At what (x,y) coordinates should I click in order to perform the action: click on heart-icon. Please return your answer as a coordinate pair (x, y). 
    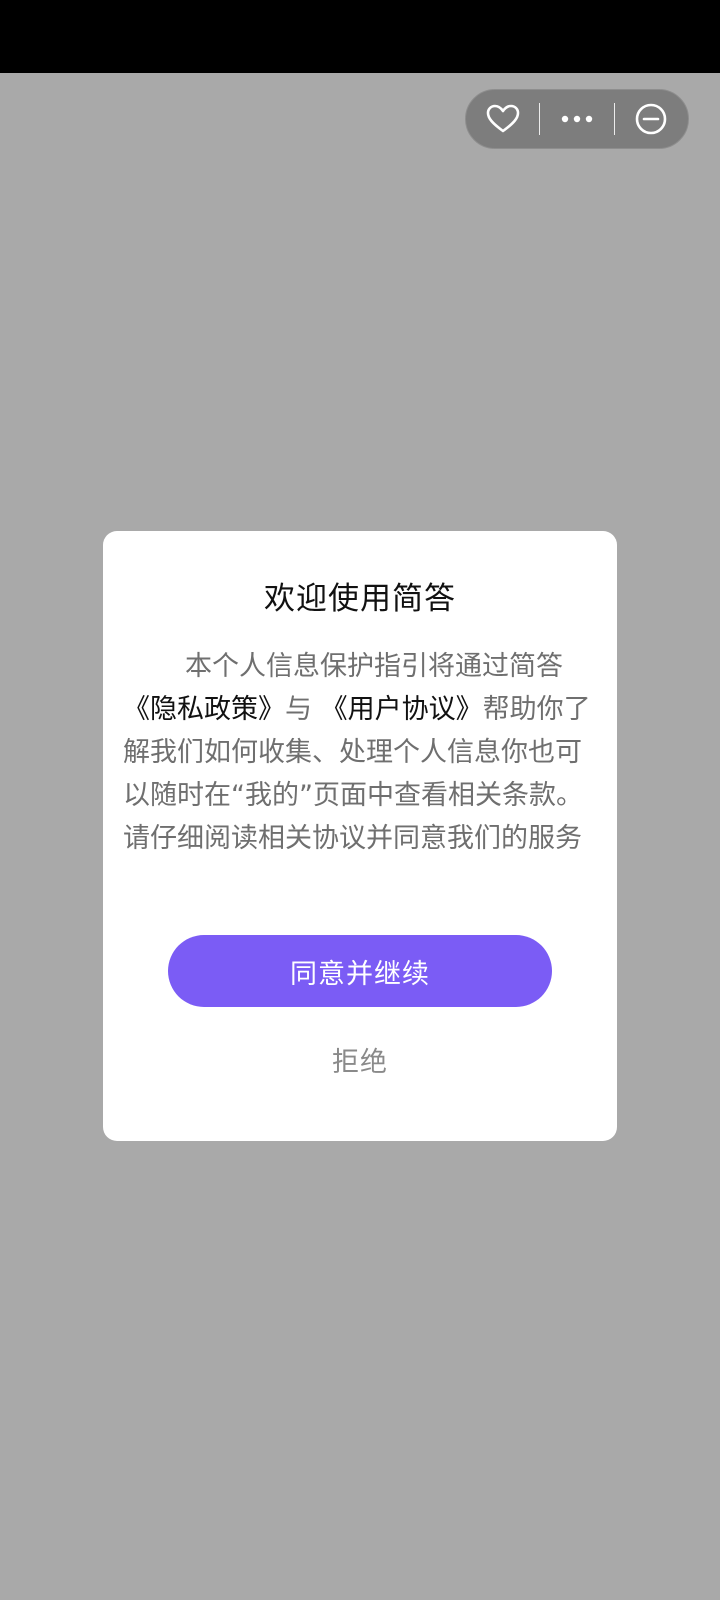
    Looking at the image, I should click on (502, 118).